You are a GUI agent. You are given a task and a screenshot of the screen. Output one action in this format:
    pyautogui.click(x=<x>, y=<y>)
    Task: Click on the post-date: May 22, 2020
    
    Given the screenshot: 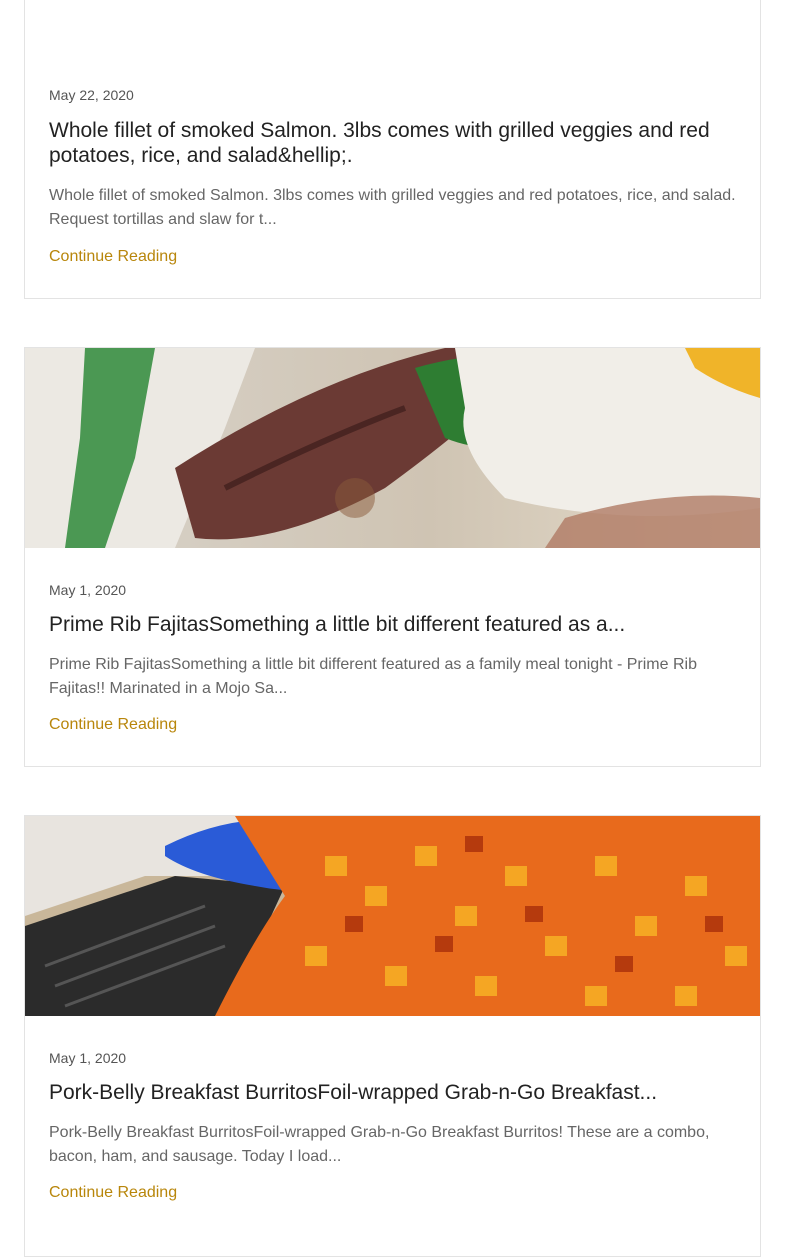 What is the action you would take?
    pyautogui.click(x=91, y=95)
    